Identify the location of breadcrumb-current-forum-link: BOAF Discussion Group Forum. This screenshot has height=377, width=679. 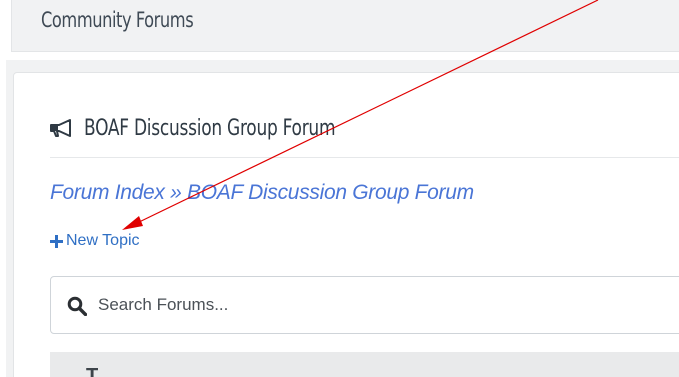
(330, 192).